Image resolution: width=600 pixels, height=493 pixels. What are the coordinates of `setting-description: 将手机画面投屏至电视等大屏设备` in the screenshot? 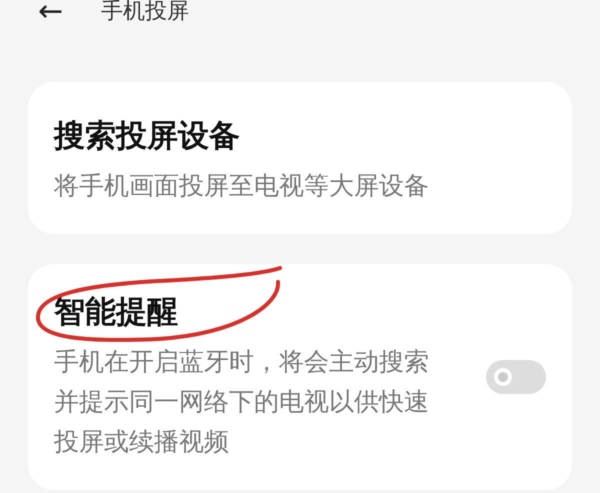 It's located at (242, 186).